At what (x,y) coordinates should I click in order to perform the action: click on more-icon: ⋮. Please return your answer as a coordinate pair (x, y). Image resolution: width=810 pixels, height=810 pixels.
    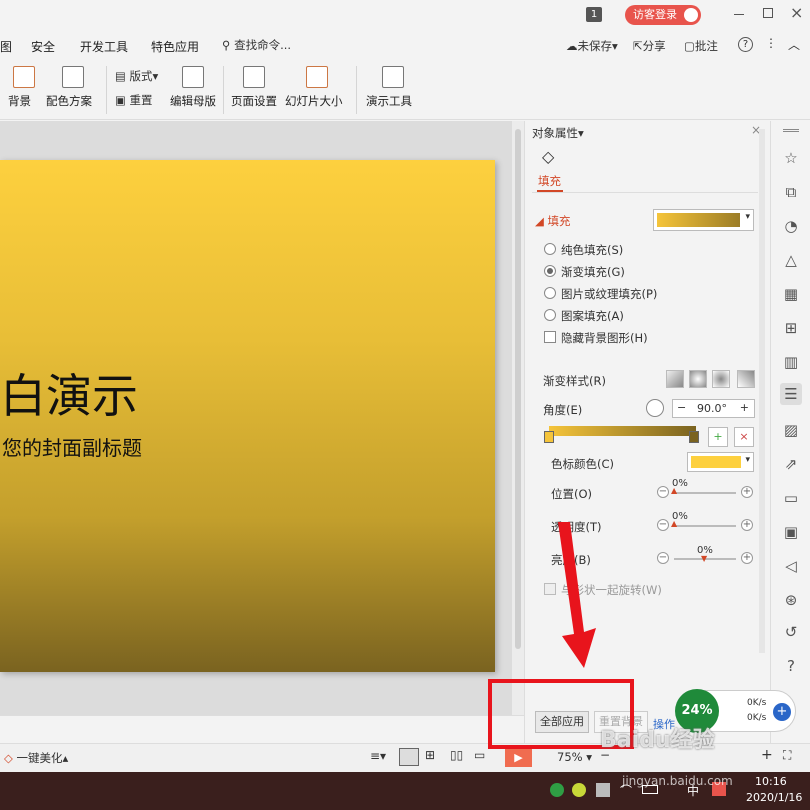
    Looking at the image, I should click on (771, 43).